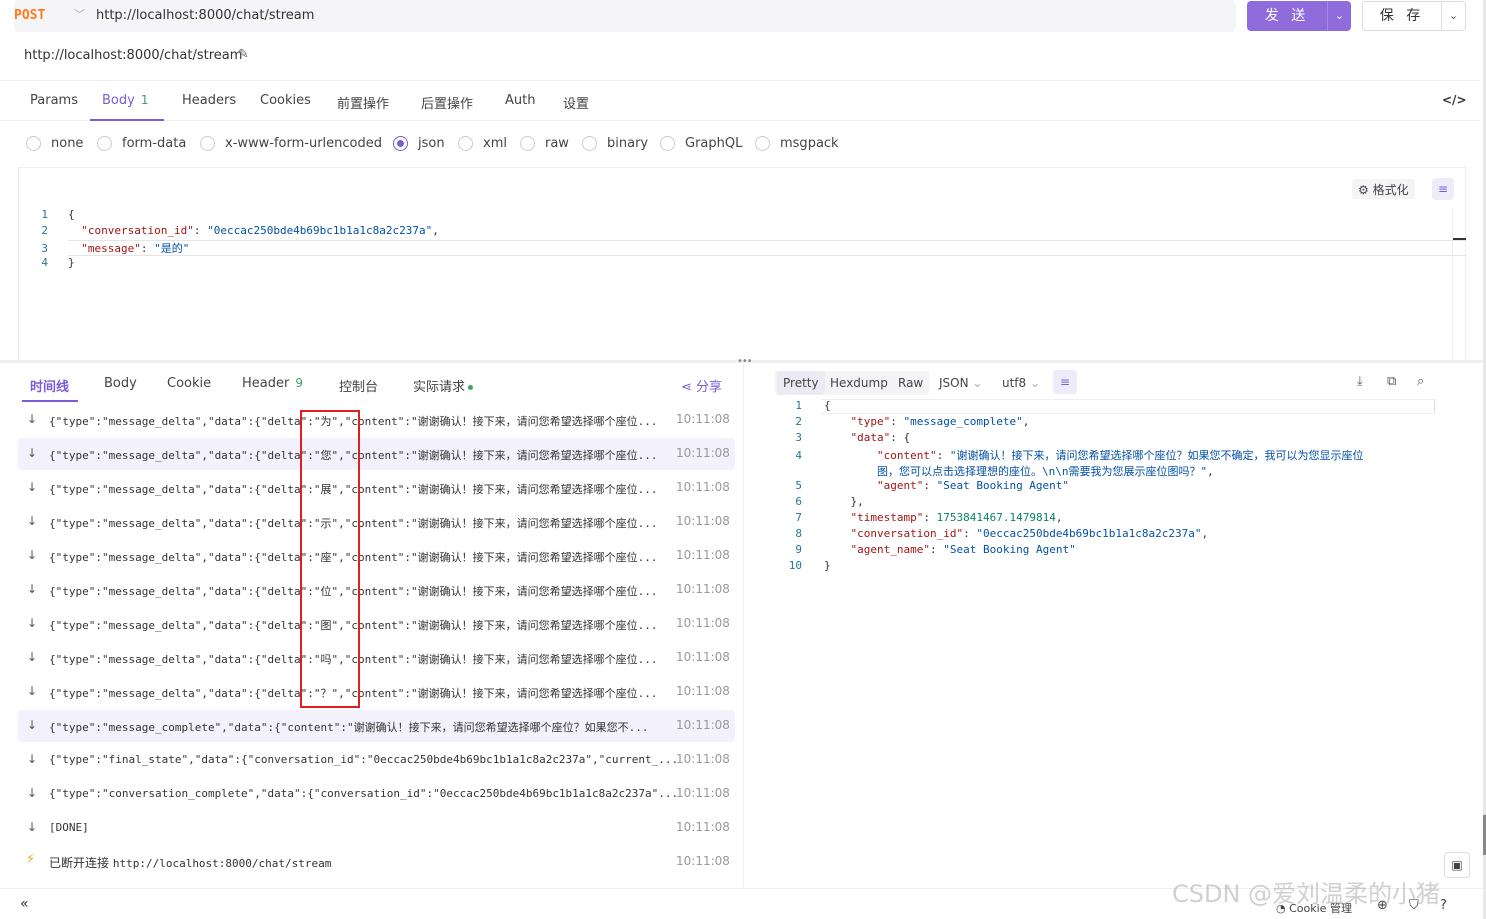 The image size is (1486, 919). What do you see at coordinates (1443, 905) in the screenshot?
I see `help-icon: ?` at bounding box center [1443, 905].